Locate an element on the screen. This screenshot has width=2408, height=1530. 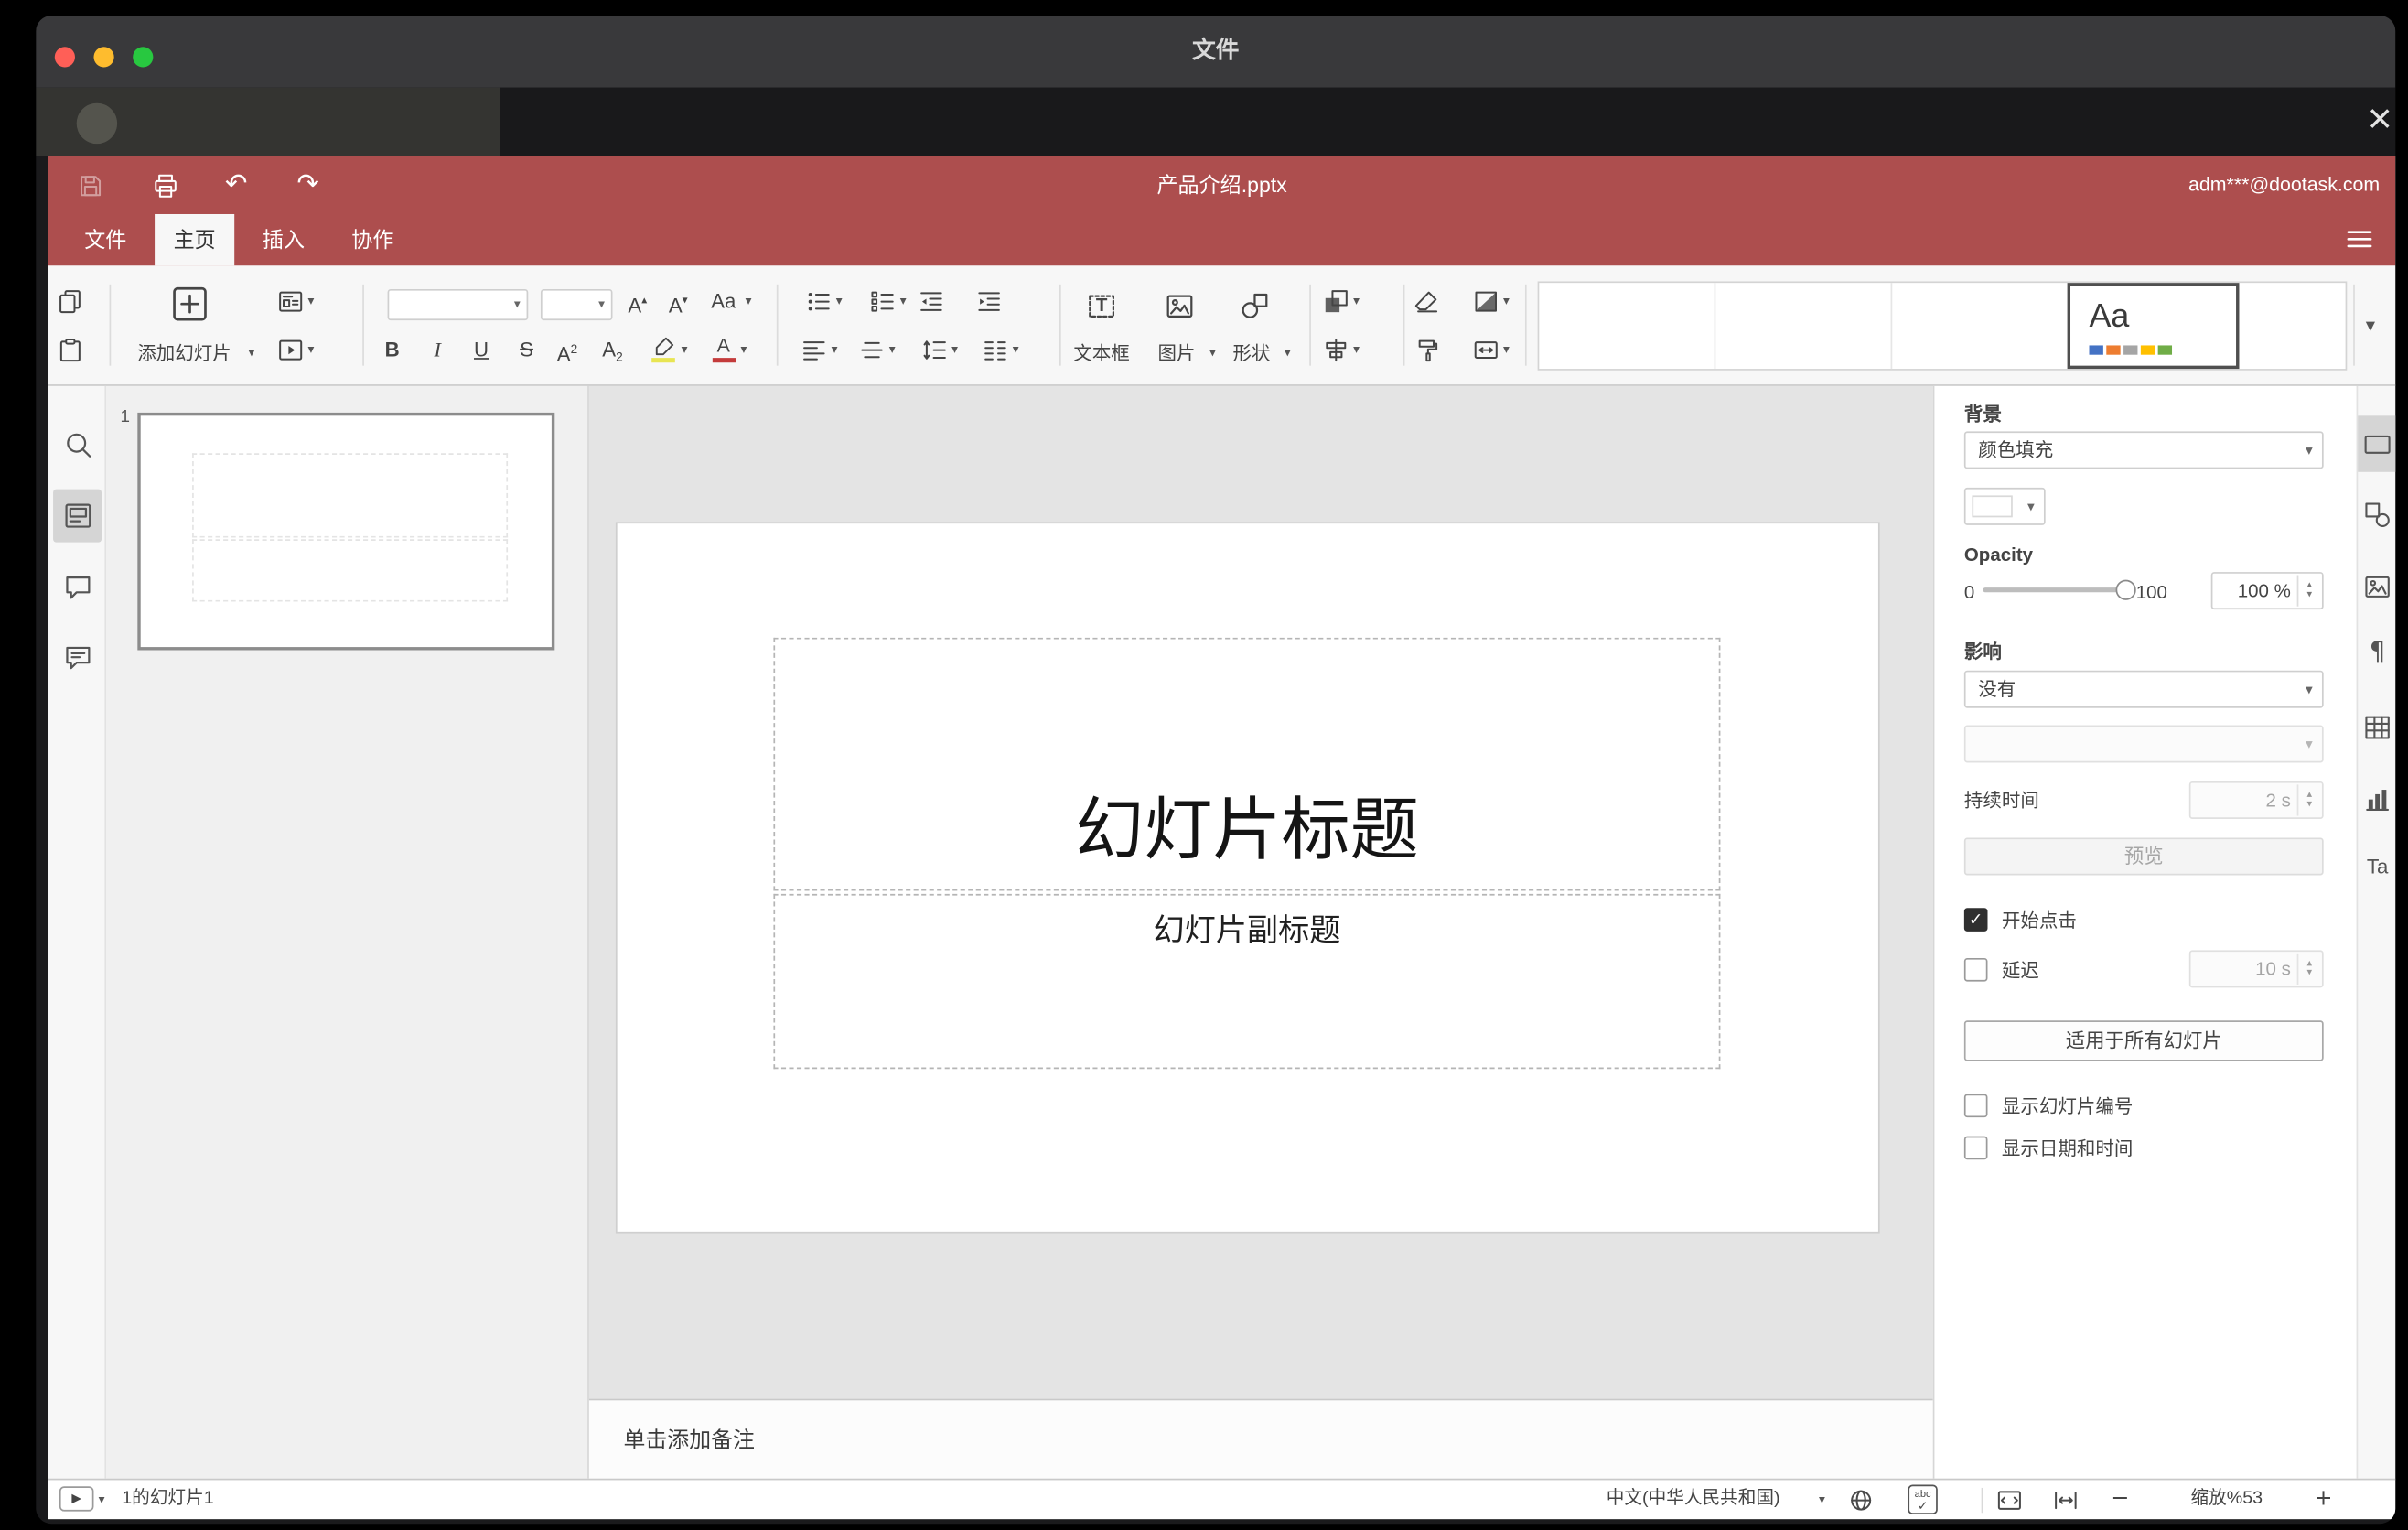
effect-select: 没有 ▾ is located at coordinates (2143, 689).